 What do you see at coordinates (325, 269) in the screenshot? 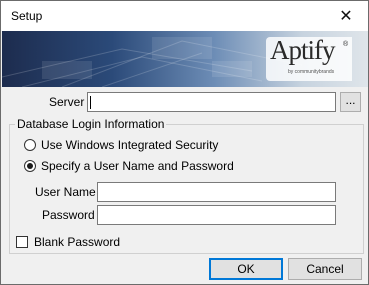
I see `cancel-button: Cancel` at bounding box center [325, 269].